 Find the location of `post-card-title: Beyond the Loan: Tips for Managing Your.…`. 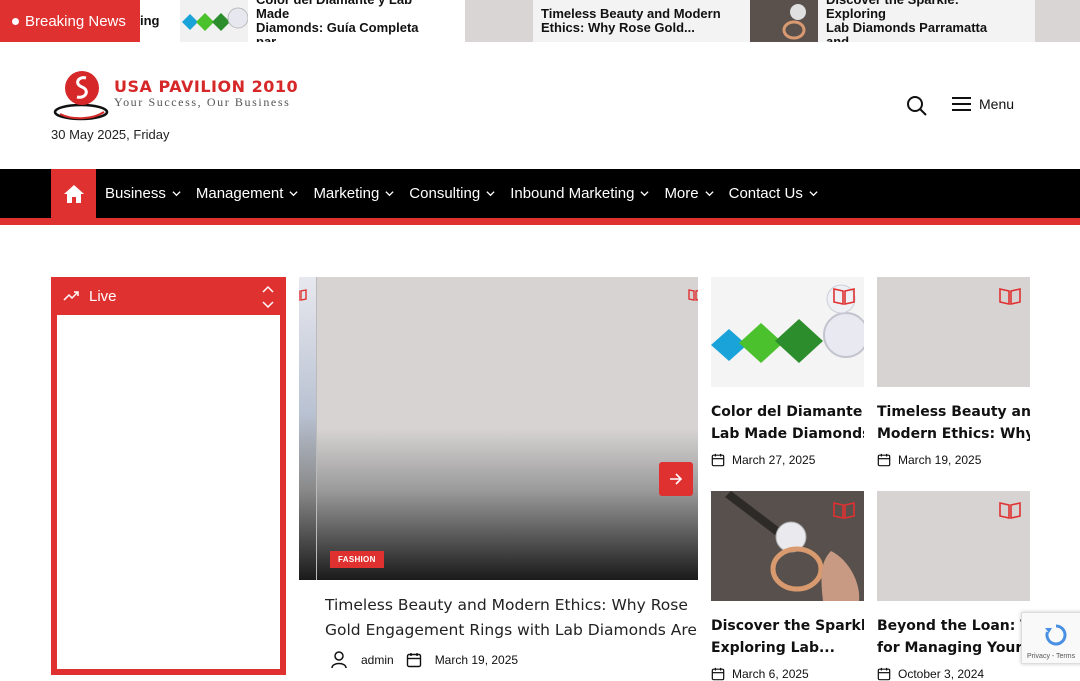

post-card-title: Beyond the Loan: Tips for Managing Your.… is located at coordinates (953, 637).